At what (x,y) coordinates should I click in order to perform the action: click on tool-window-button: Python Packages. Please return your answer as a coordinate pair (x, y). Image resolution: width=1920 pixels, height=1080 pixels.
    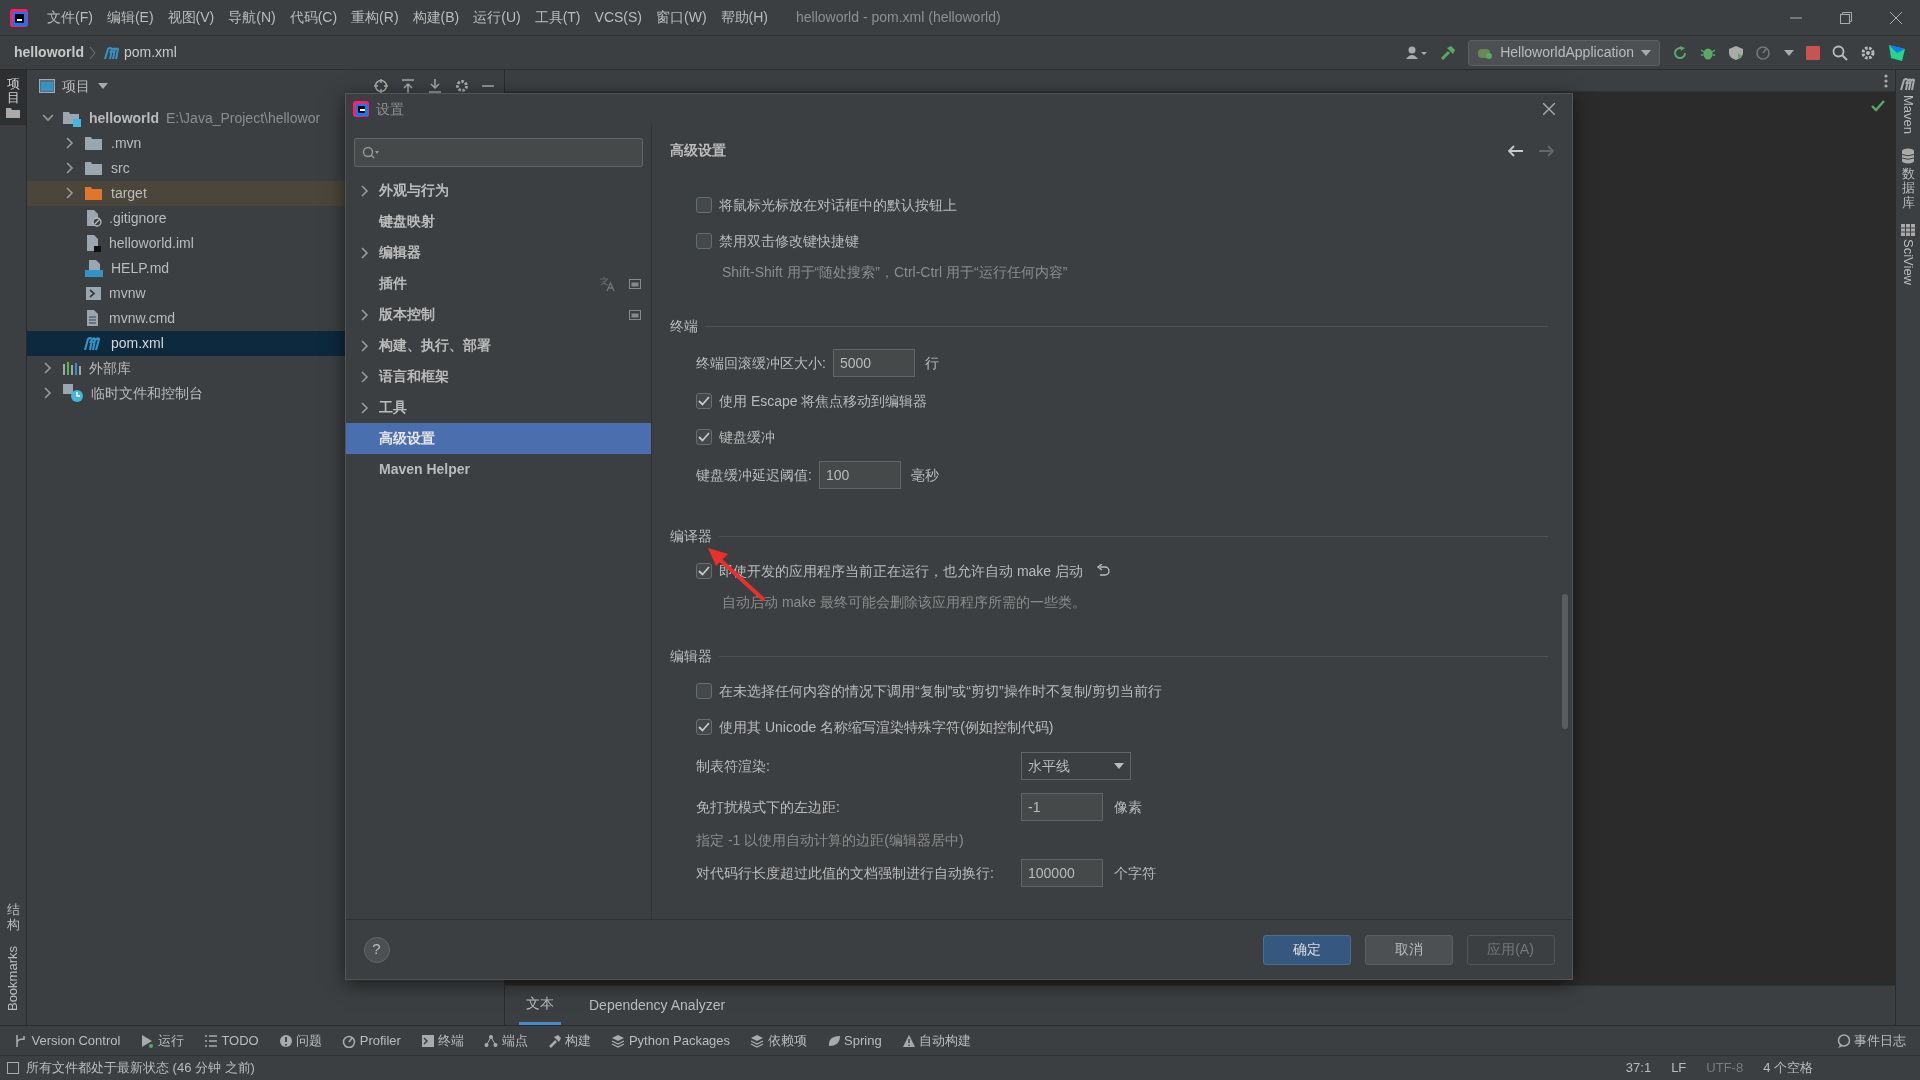
    Looking at the image, I should click on (671, 1040).